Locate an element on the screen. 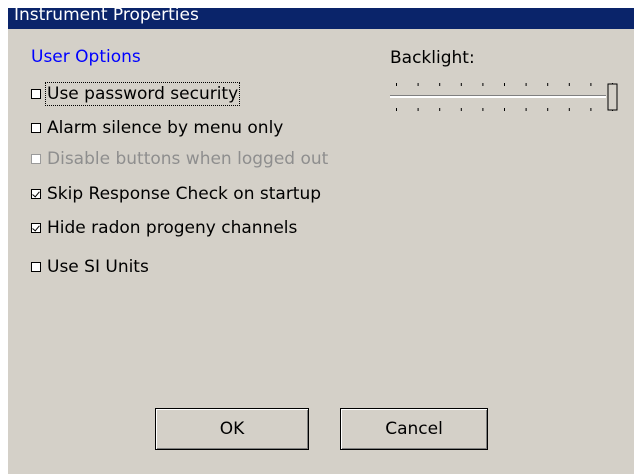 This screenshot has width=634, height=474. backlight-slider is located at coordinates (505, 97).